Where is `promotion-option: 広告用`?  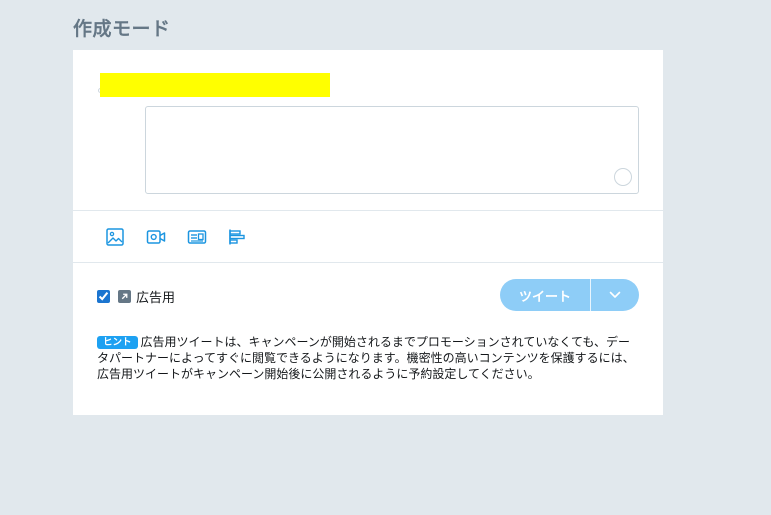
promotion-option: 広告用 is located at coordinates (136, 296).